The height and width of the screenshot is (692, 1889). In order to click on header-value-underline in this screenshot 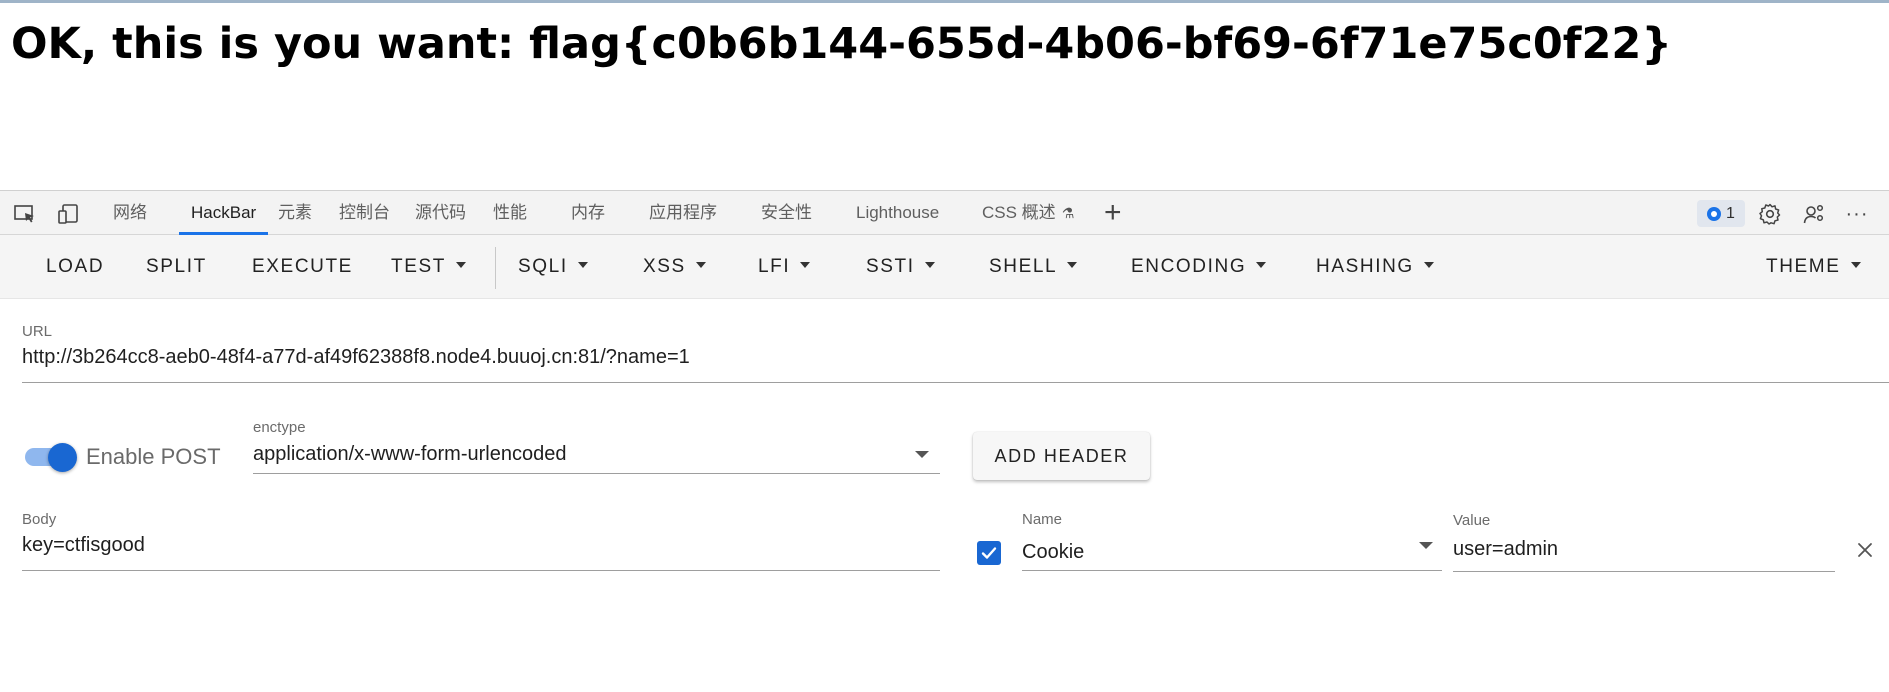, I will do `click(1644, 571)`.